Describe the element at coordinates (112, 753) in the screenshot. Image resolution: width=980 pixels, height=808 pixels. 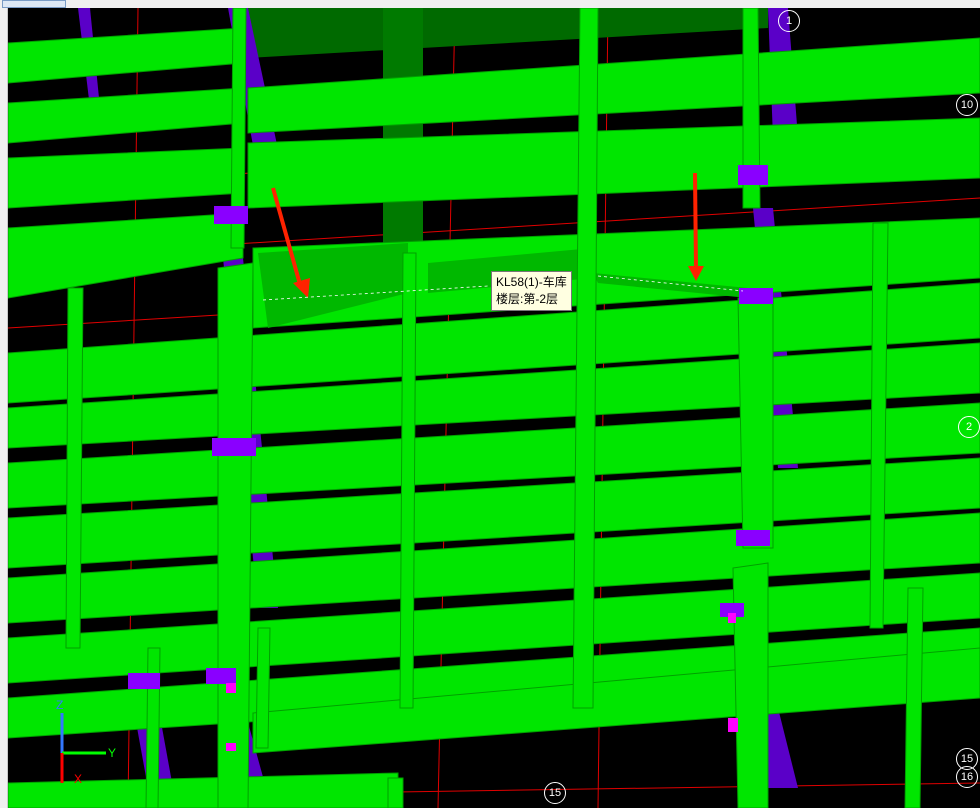
I see `axis-y-label: Y` at that location.